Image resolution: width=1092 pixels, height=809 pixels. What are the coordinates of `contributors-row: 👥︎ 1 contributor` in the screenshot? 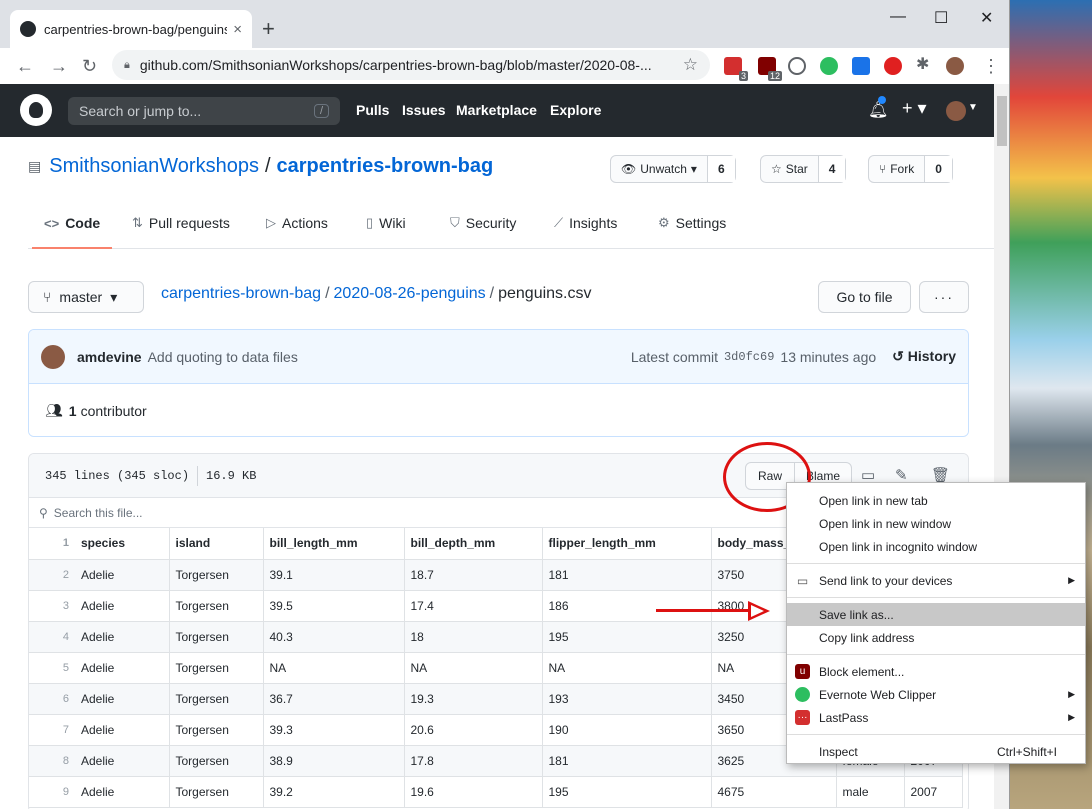 It's located at (498, 410).